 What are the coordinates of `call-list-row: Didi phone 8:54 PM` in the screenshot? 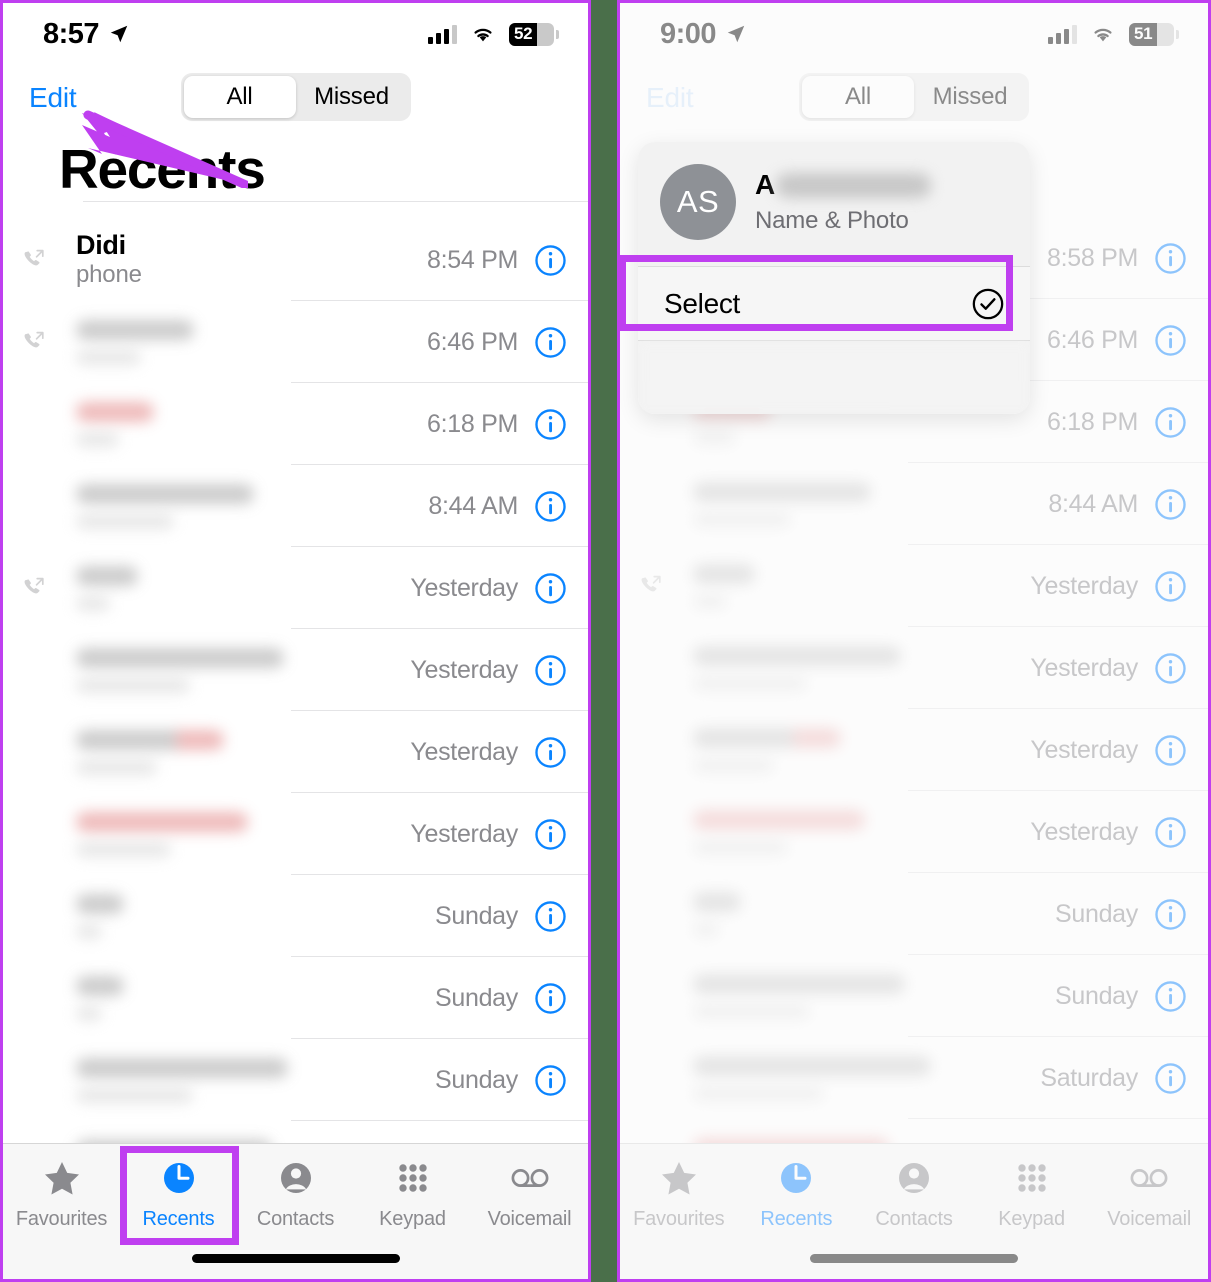 It's located at (295, 251).